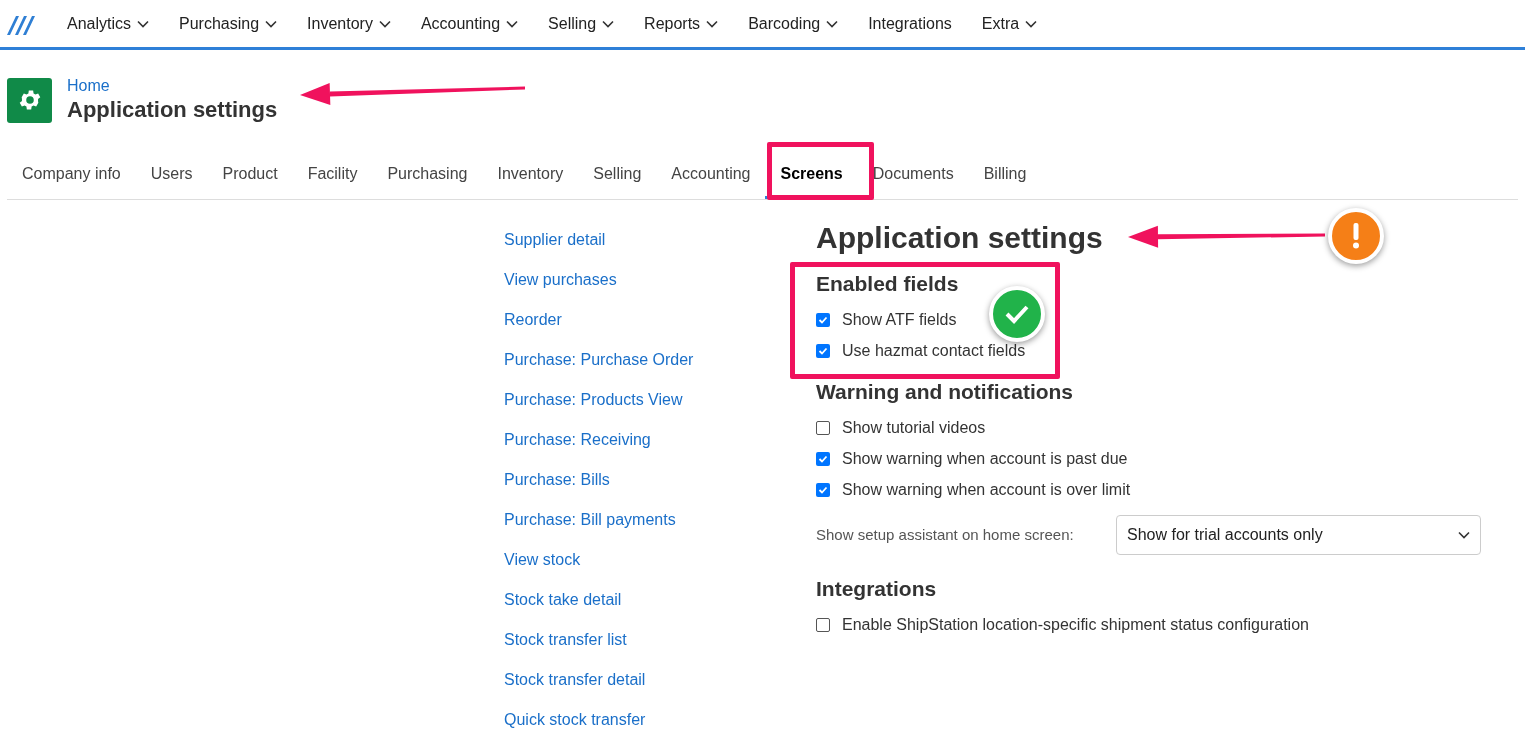  Describe the element at coordinates (899, 319) in the screenshot. I see `checkbox-label: Show ATF fields` at that location.